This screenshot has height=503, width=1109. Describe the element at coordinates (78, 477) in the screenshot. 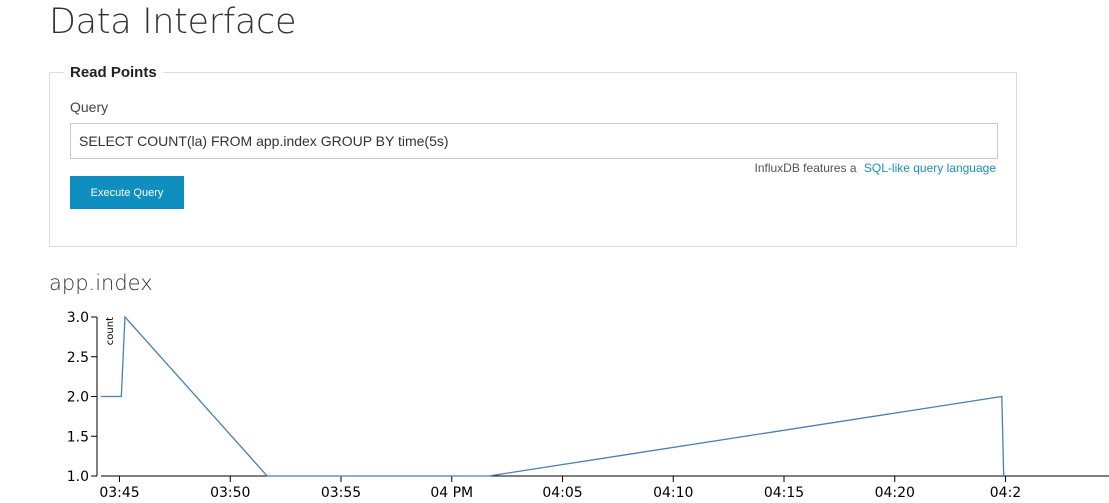

I see `y-tick-label: 1.0` at that location.